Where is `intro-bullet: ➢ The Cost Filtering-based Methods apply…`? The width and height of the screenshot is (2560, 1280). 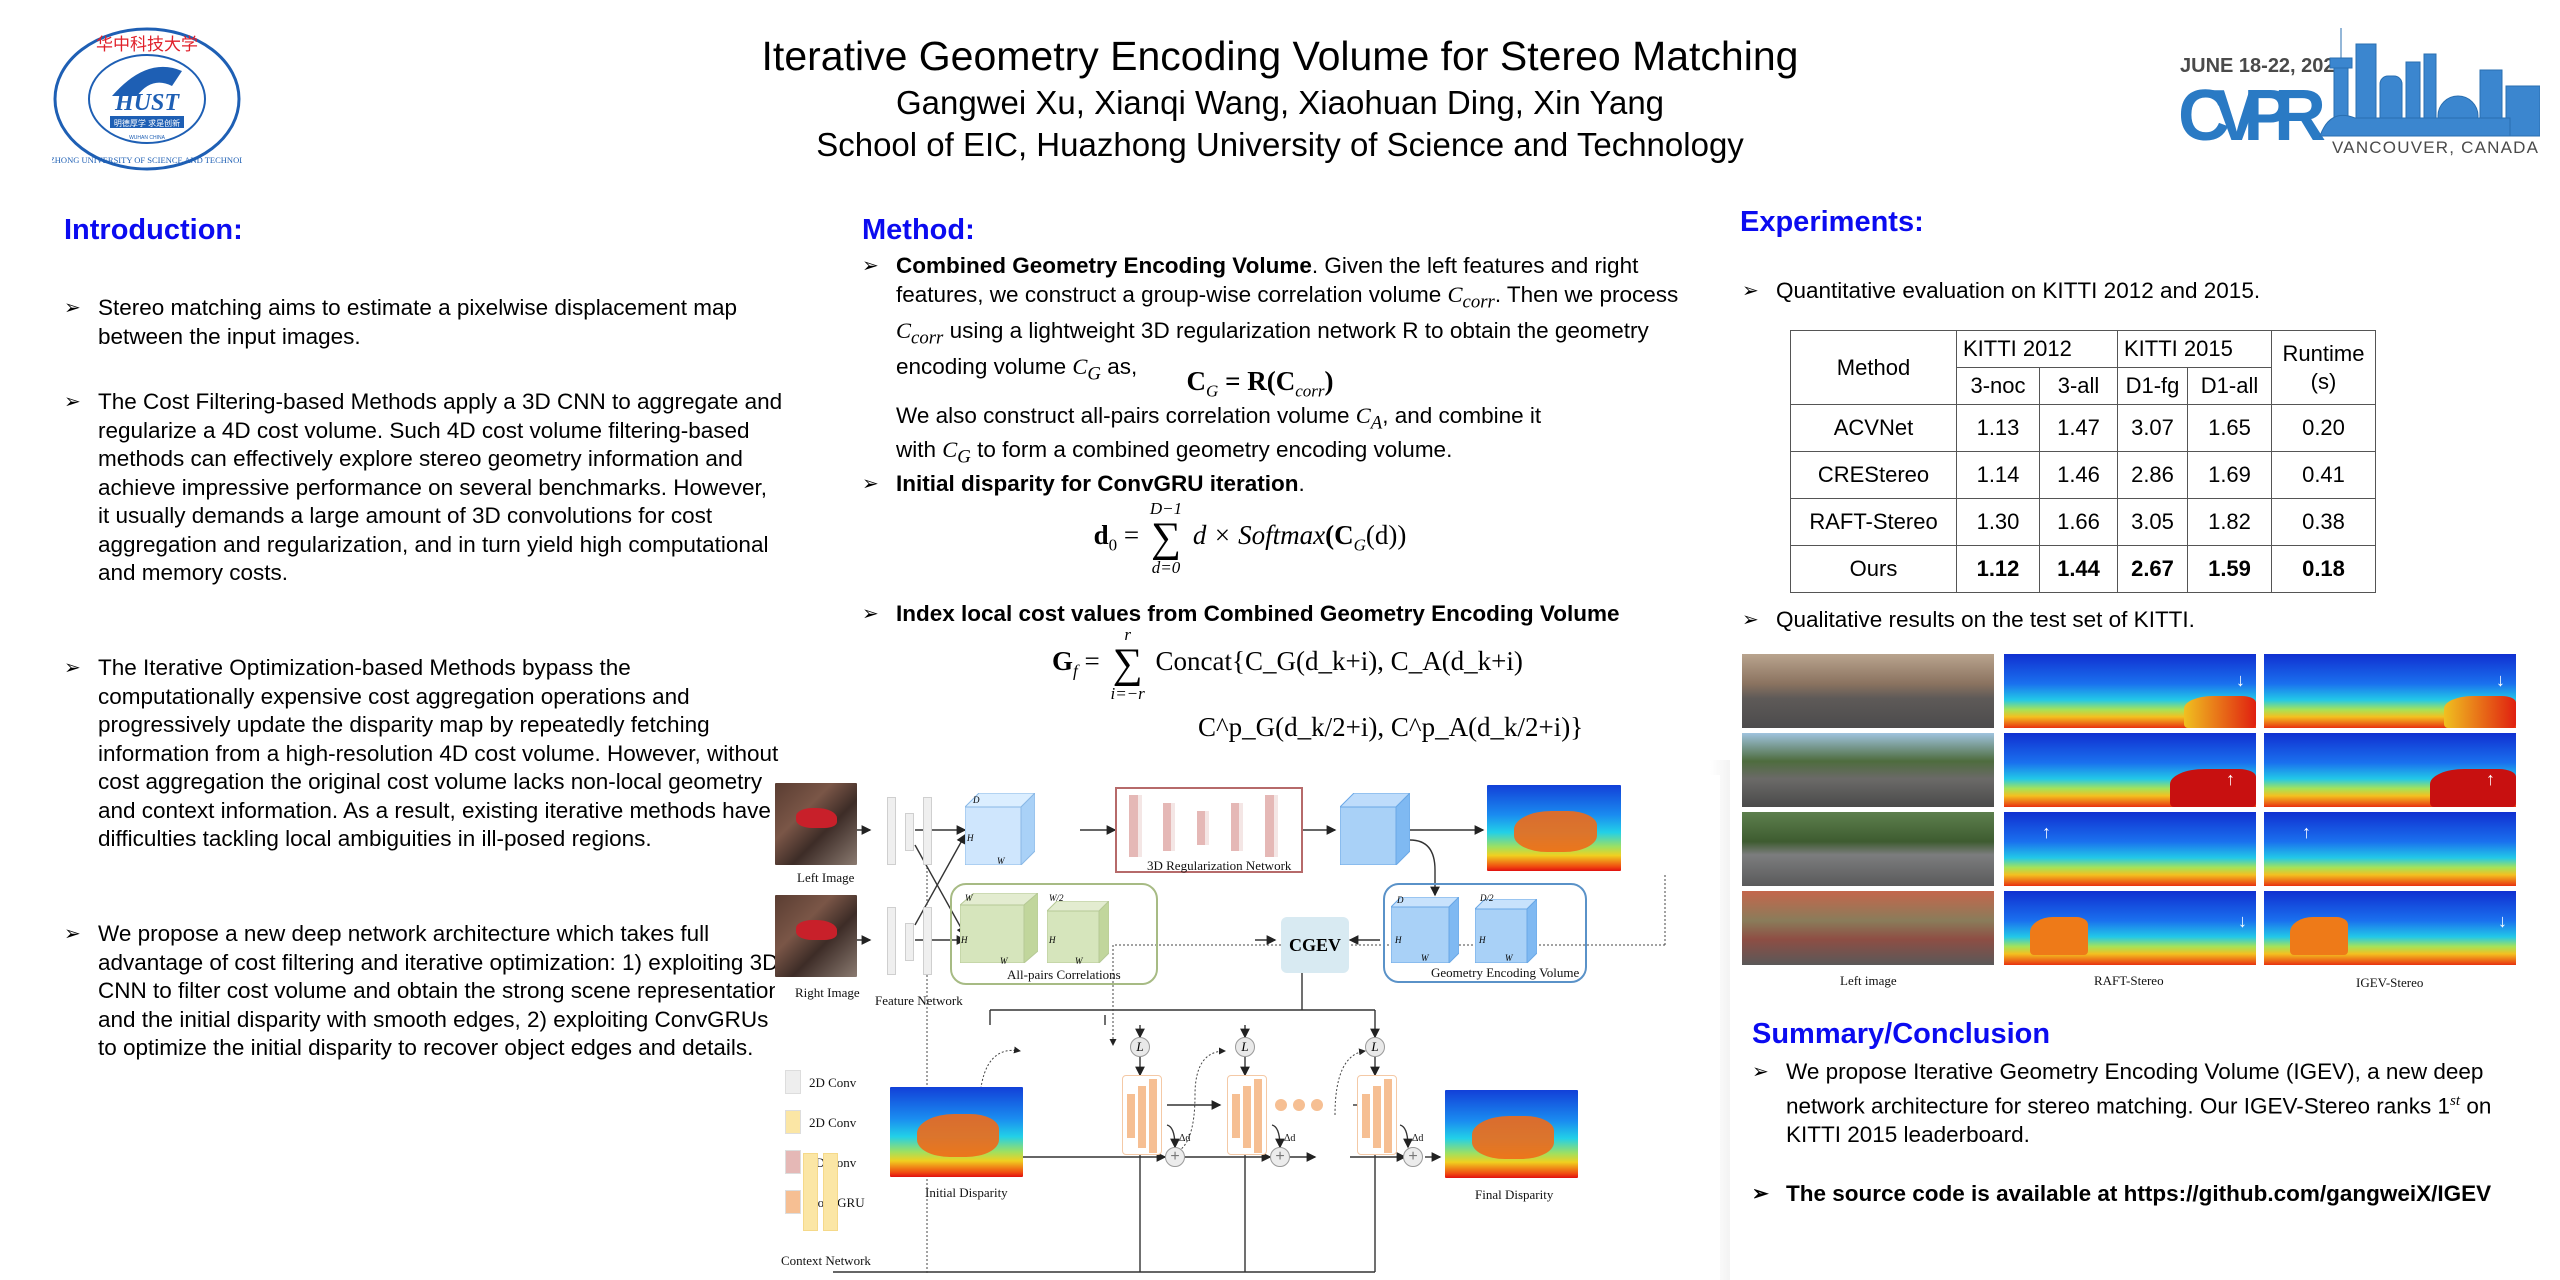
intro-bullet: ➢ The Cost Filtering-based Methods apply… is located at coordinates (423, 487).